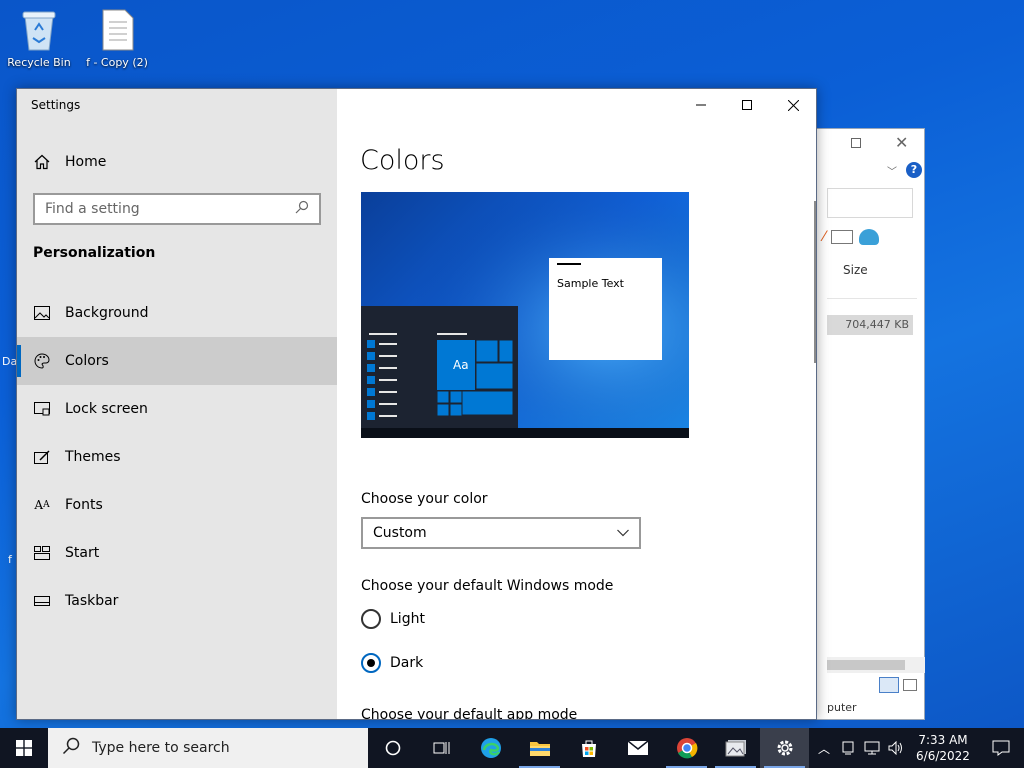 The height and width of the screenshot is (768, 1024). What do you see at coordinates (686, 748) in the screenshot?
I see `chrome-icon` at bounding box center [686, 748].